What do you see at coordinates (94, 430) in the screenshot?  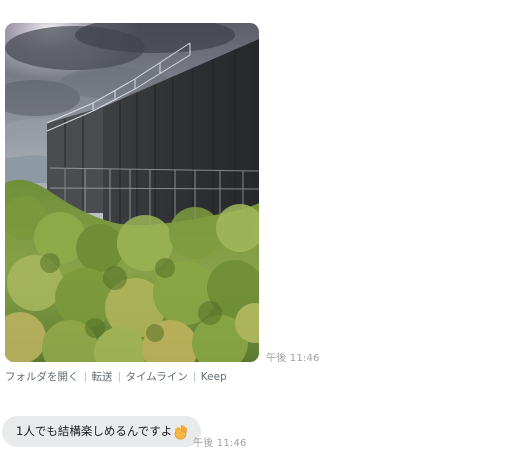 I see `message-text: 1人でも結構楽しめるんですよ` at bounding box center [94, 430].